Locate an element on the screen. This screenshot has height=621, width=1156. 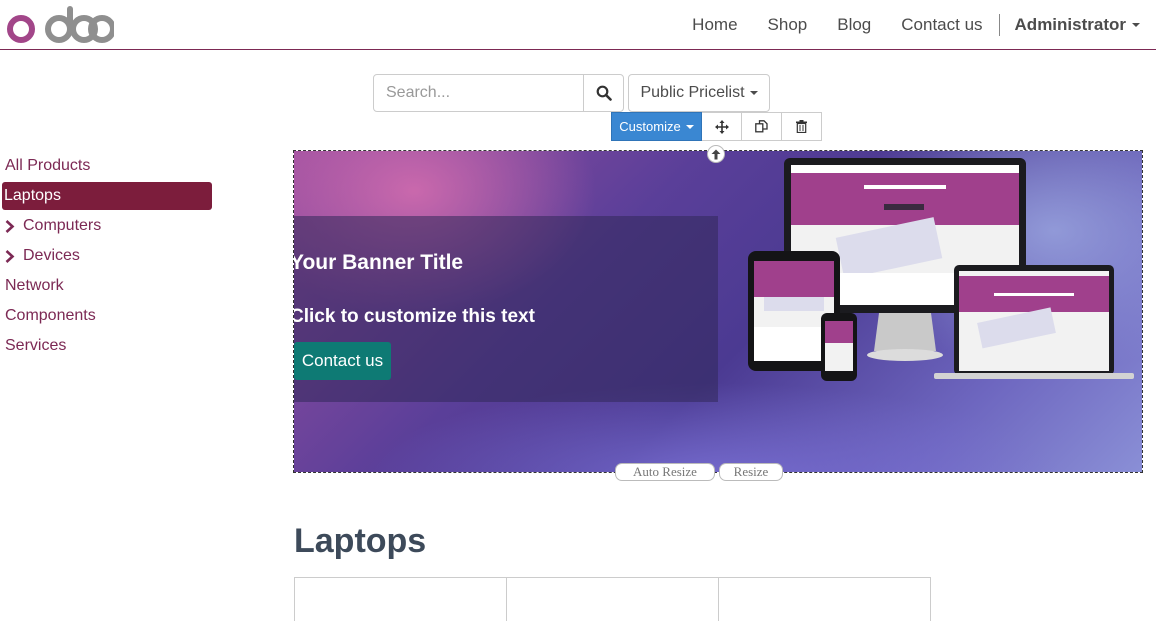
banner-contact-button: Contact us is located at coordinates (342, 361).